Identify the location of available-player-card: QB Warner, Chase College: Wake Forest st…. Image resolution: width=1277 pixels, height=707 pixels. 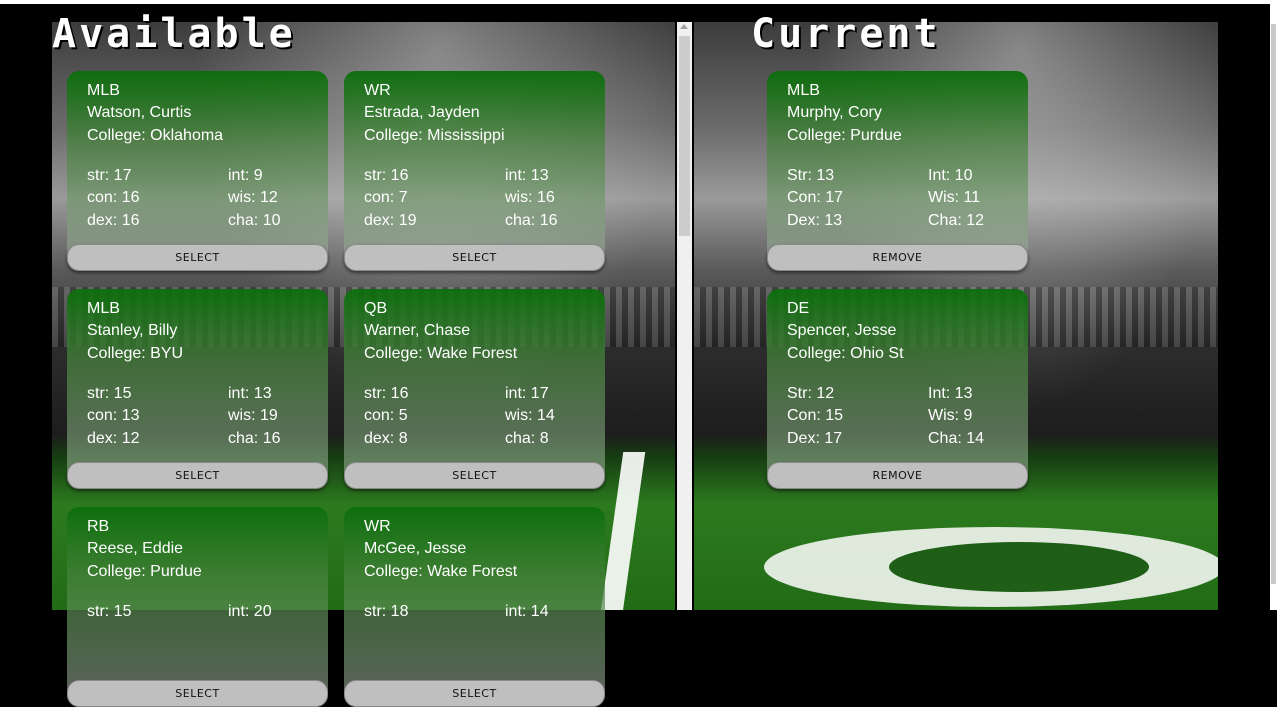
(474, 389).